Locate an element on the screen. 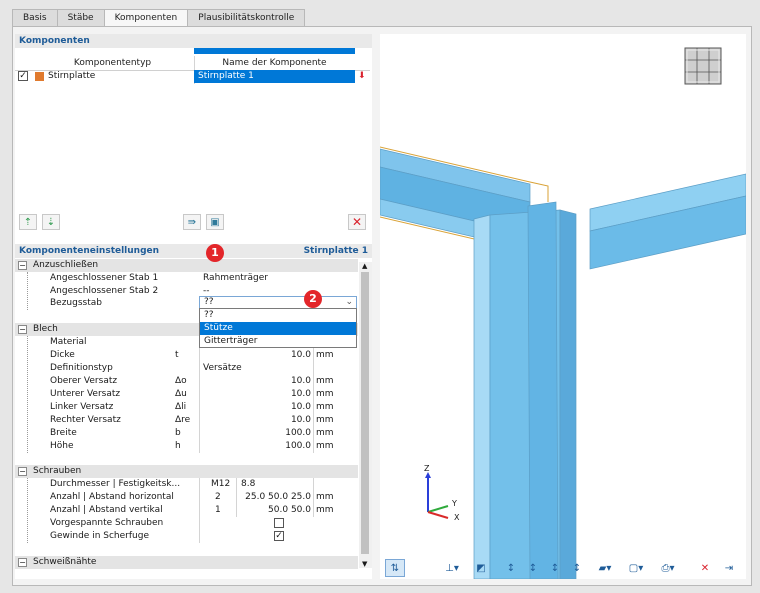 The image size is (760, 593). group-schweissnaehte: − Schweißnähte is located at coordinates (186, 562).